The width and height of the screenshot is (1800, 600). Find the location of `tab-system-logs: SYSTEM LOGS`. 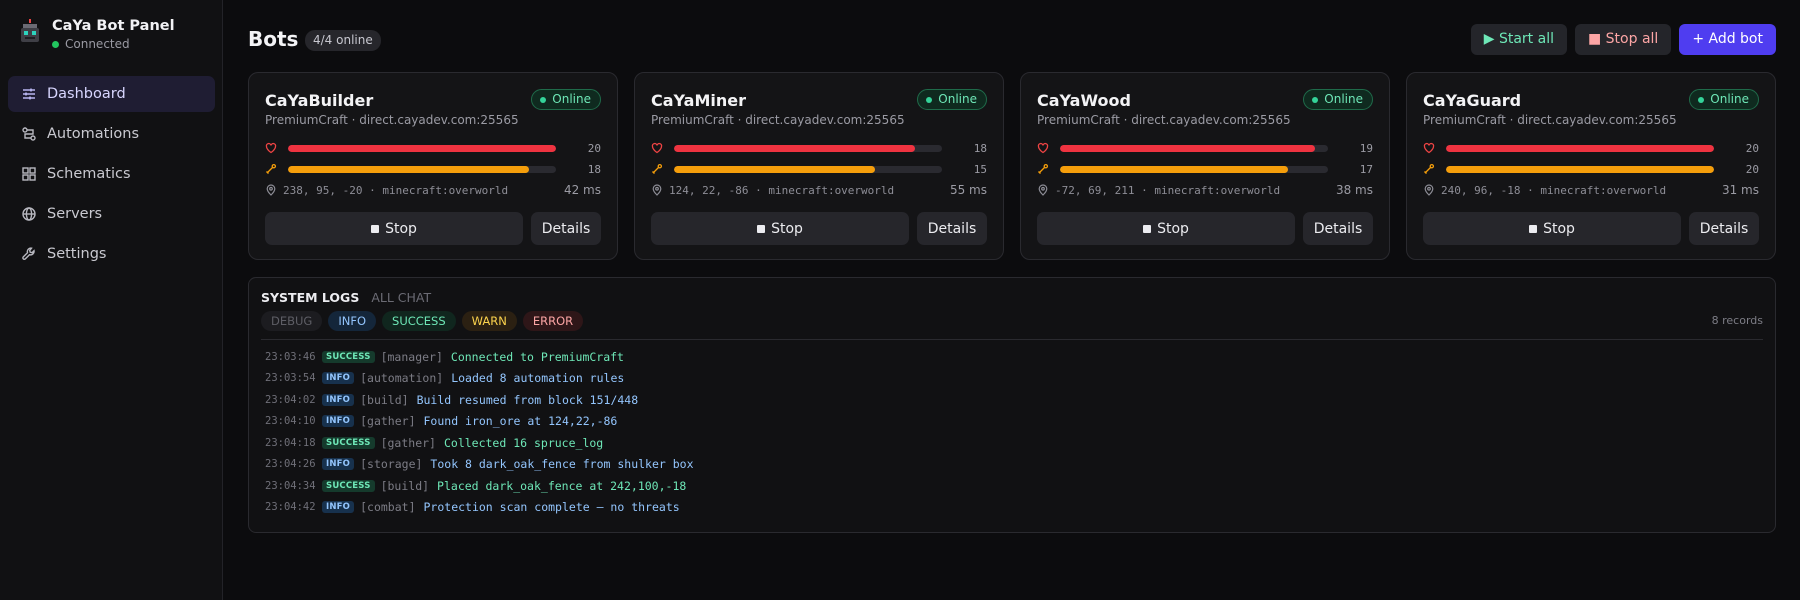

tab-system-logs: SYSTEM LOGS is located at coordinates (310, 297).